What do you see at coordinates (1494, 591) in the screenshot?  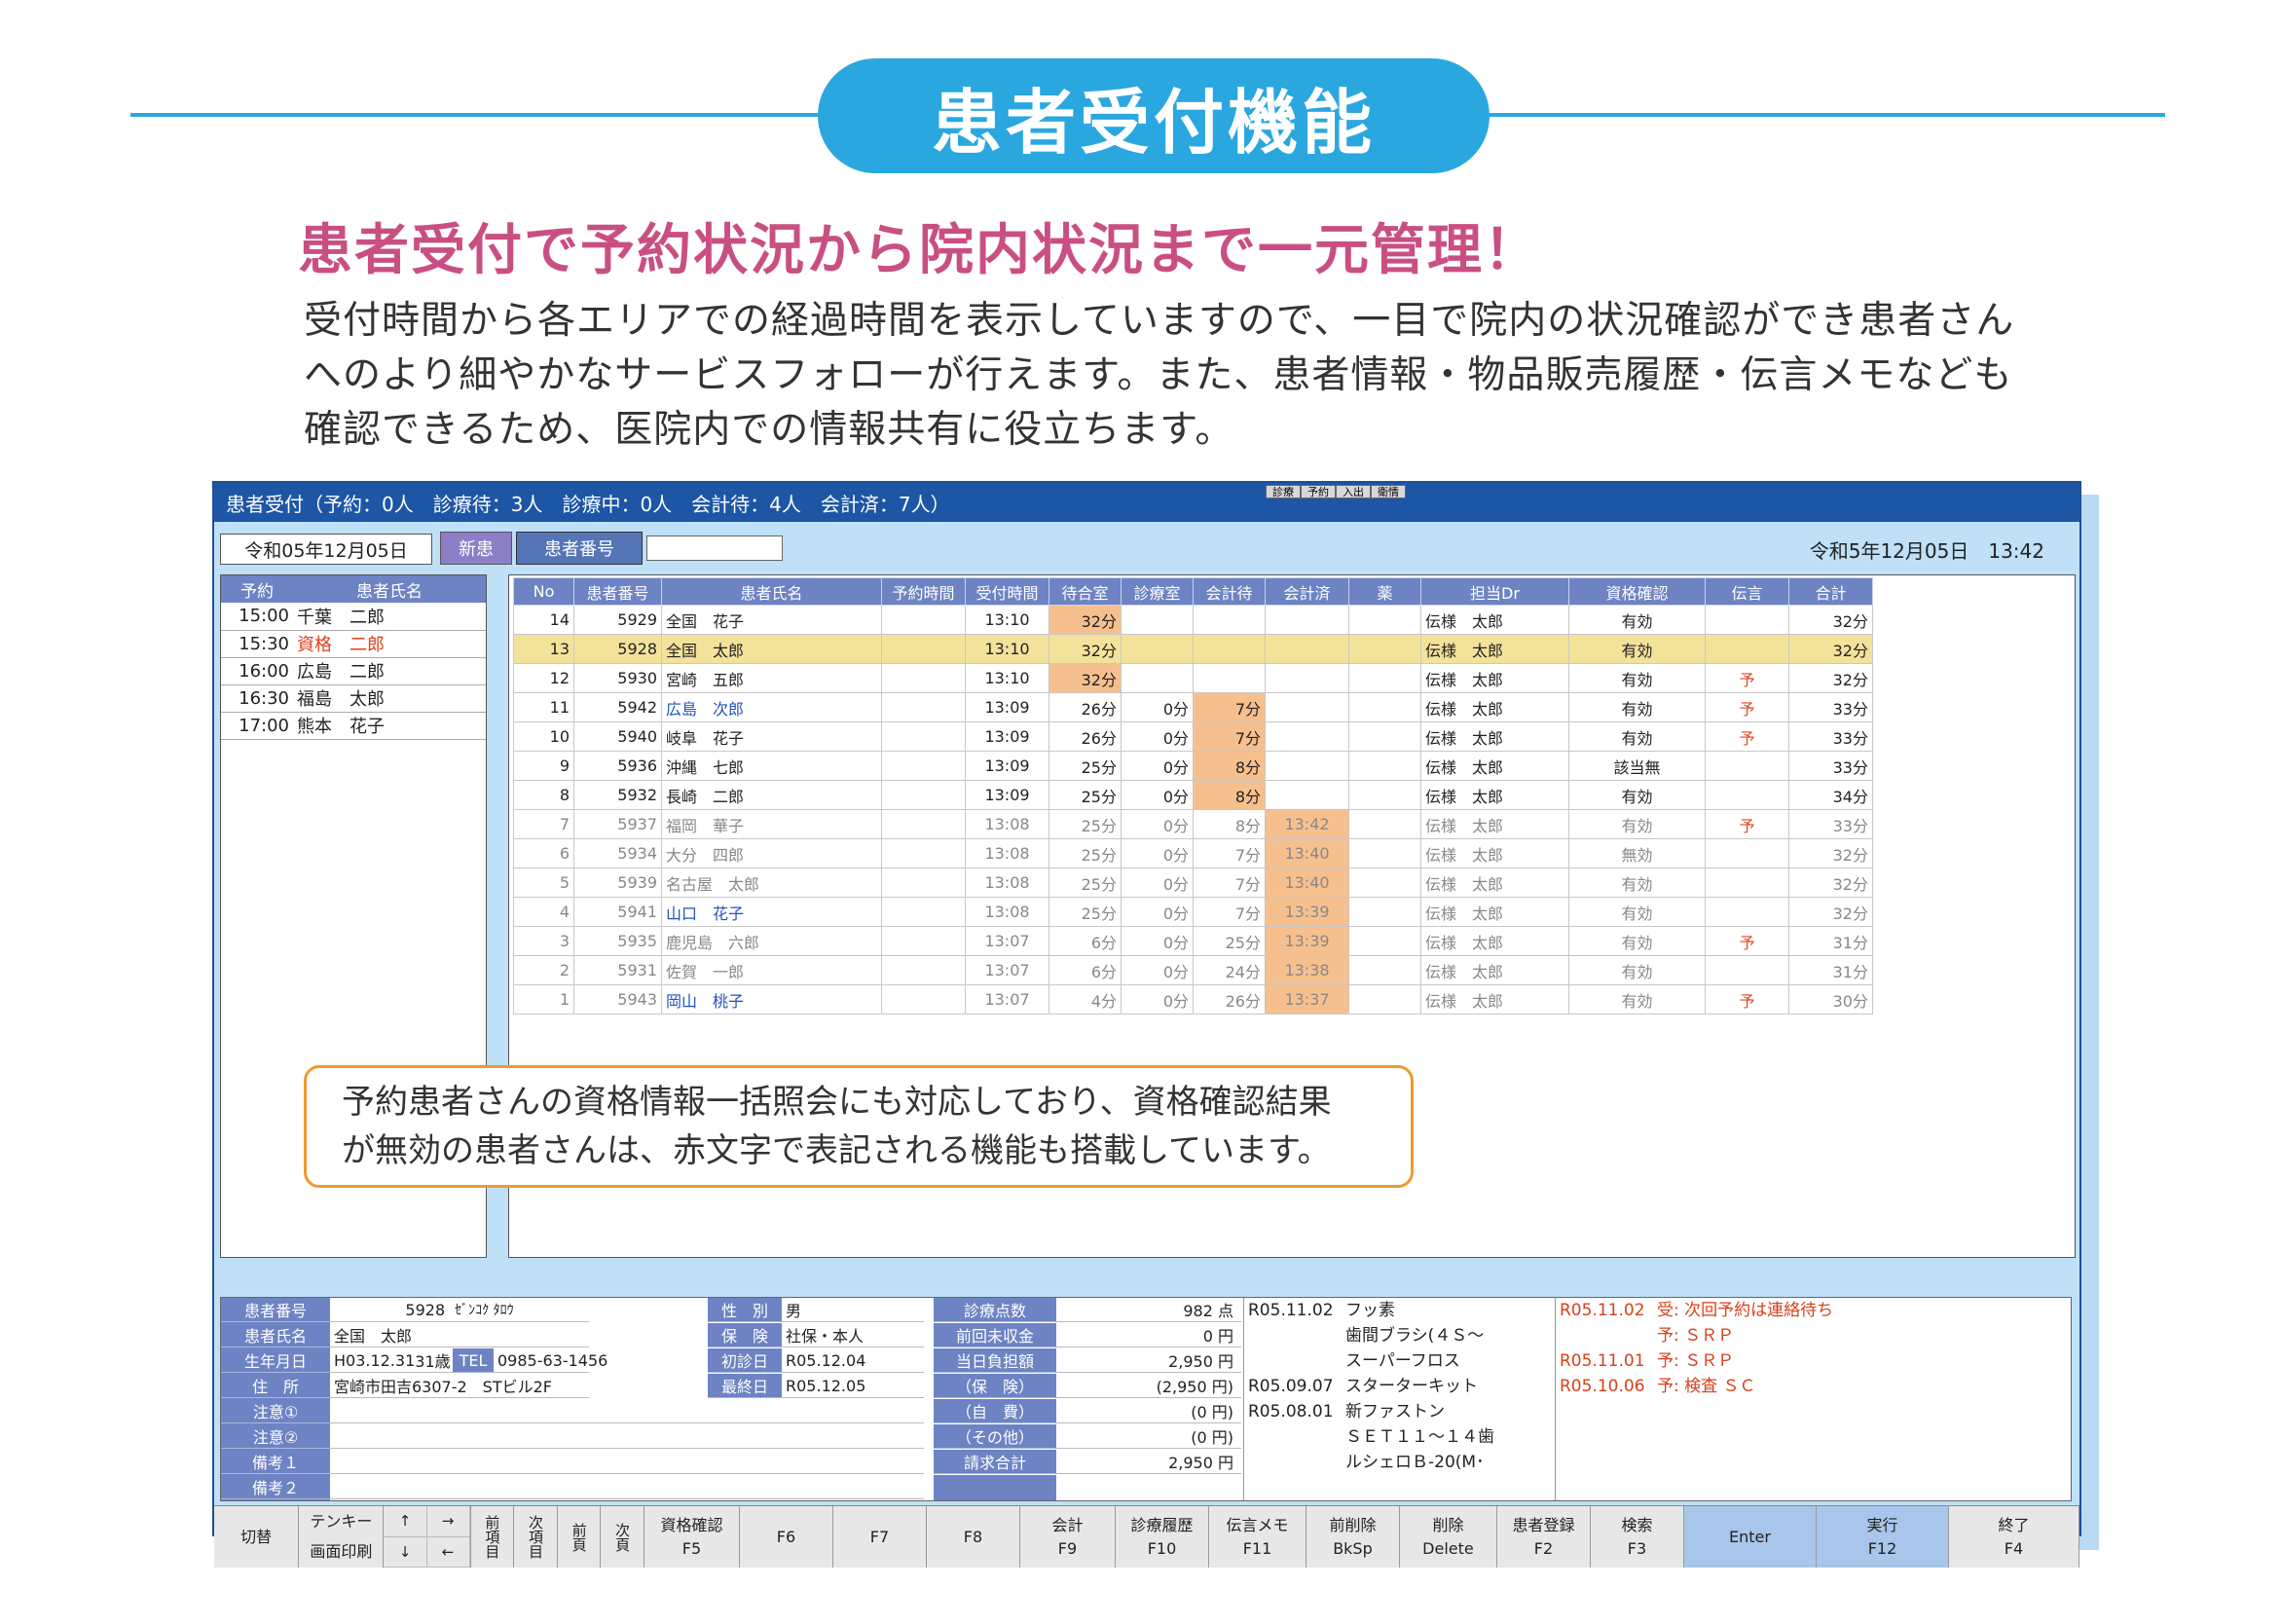 I see `grid-header: 担当Dr` at bounding box center [1494, 591].